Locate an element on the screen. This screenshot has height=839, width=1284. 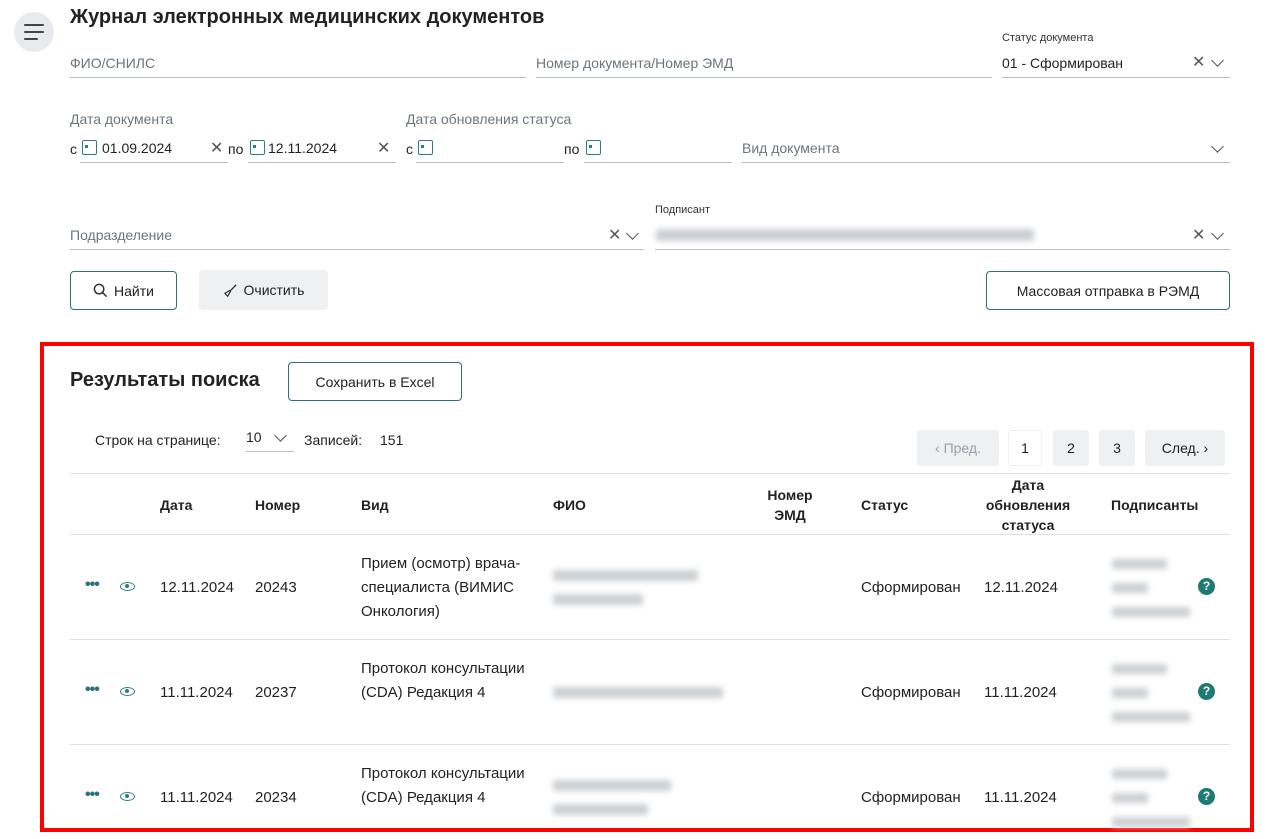
status-value: 01 - Сформирован is located at coordinates (1063, 63).